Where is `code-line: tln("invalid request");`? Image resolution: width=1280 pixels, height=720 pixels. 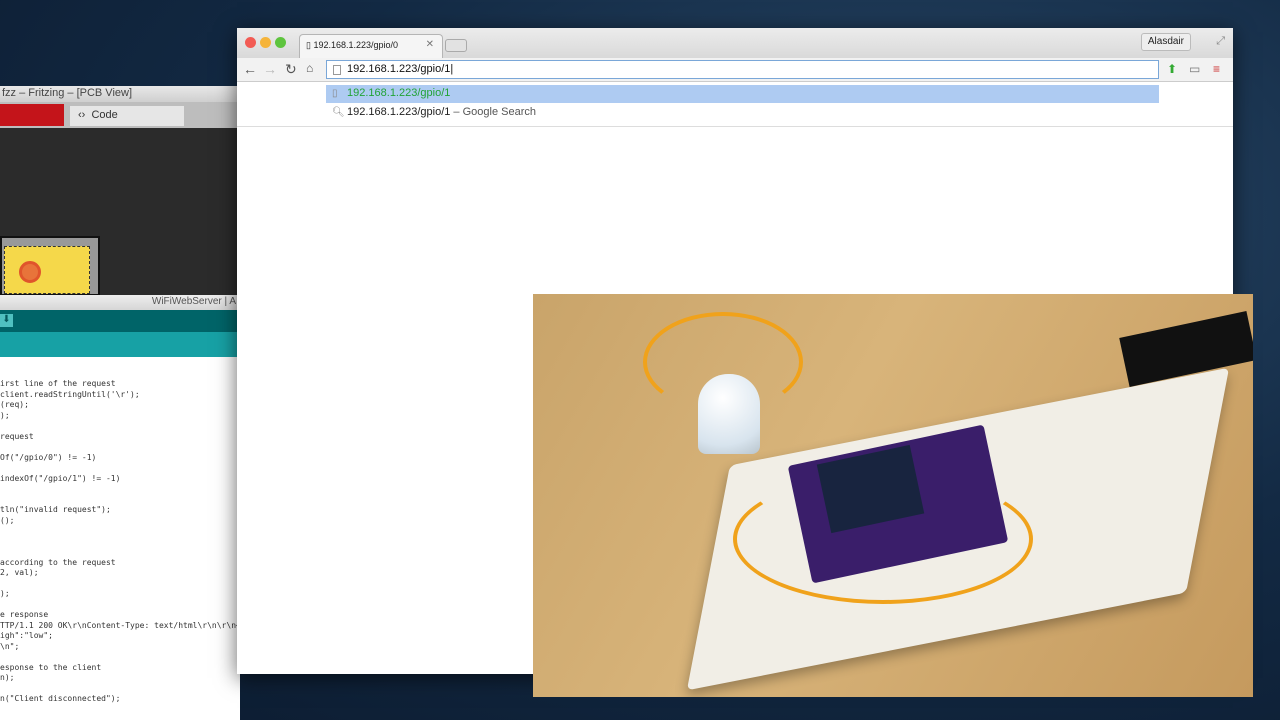 code-line: tln("invalid request"); is located at coordinates (55, 509).